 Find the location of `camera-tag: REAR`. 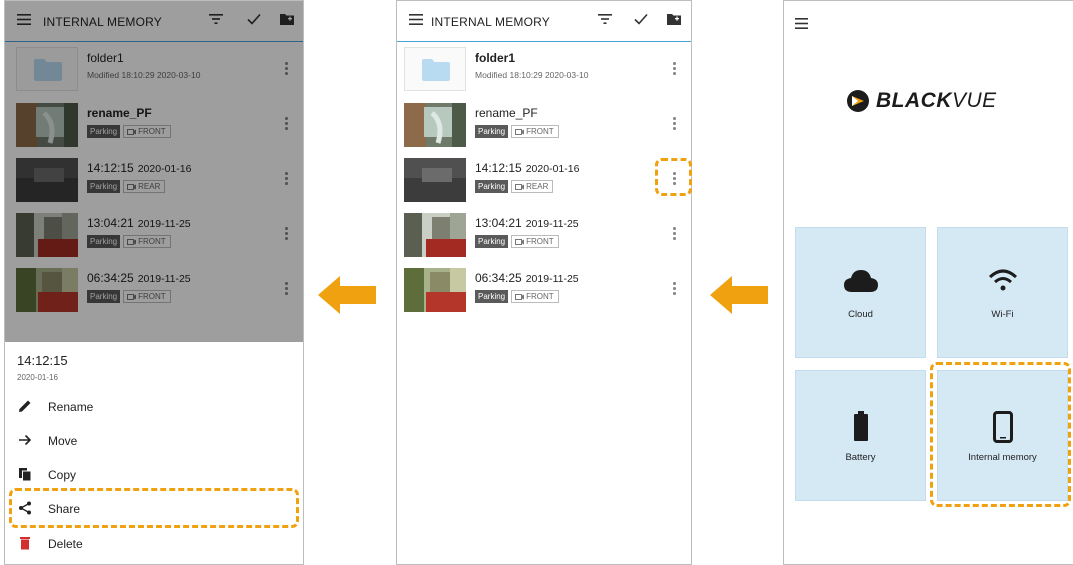

camera-tag: REAR is located at coordinates (532, 186).